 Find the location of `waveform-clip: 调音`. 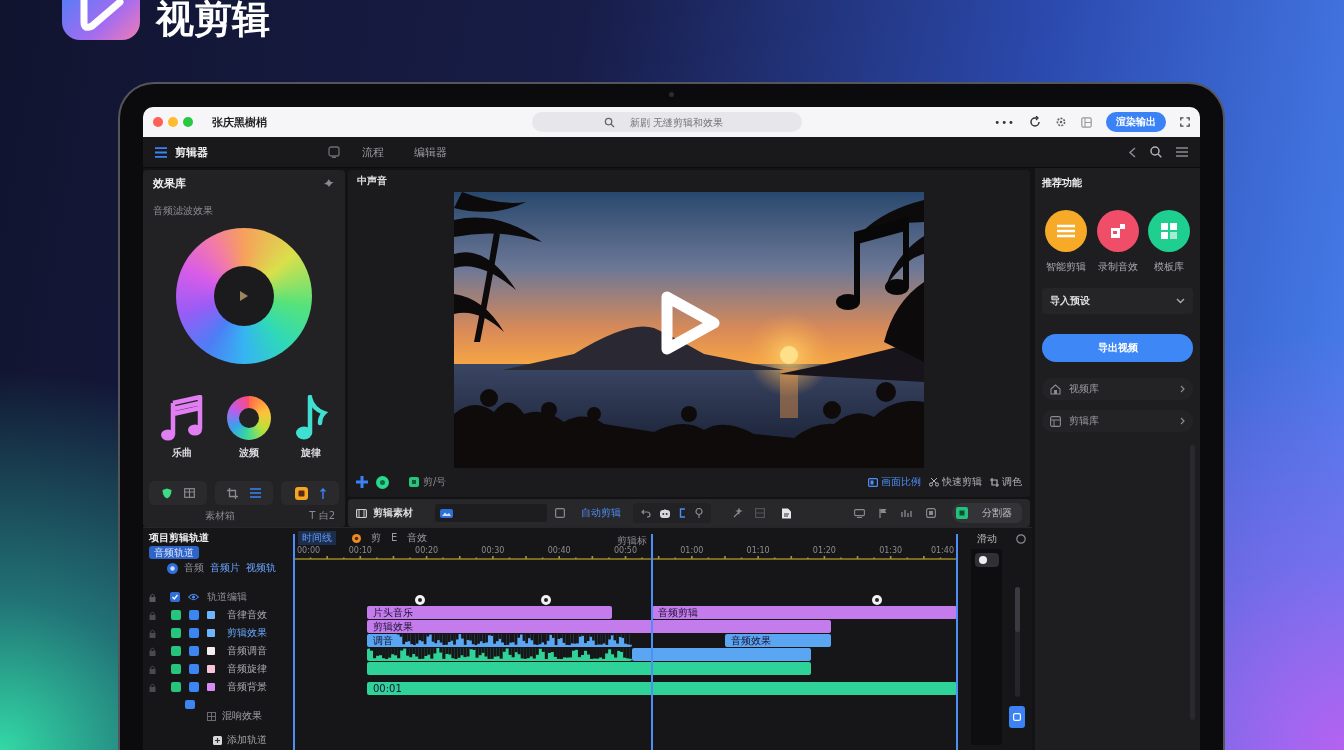

waveform-clip: 调音 is located at coordinates (499, 640).